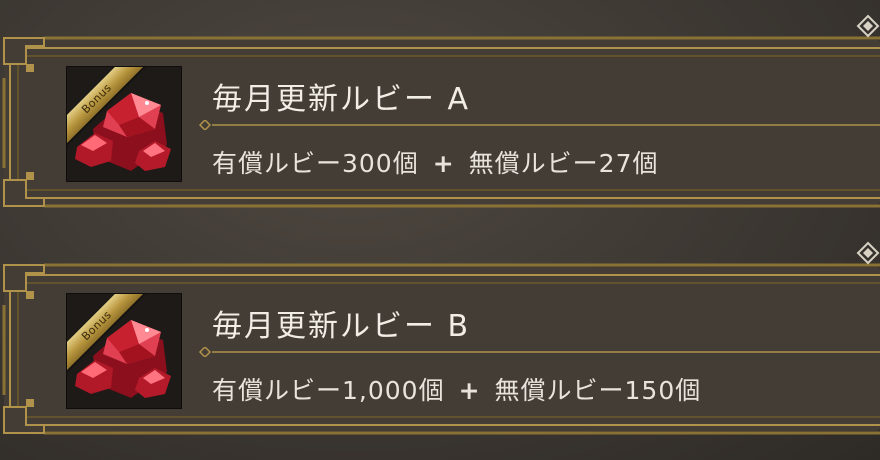  I want to click on product-title: 毎月更新ルビー B, so click(341, 326).